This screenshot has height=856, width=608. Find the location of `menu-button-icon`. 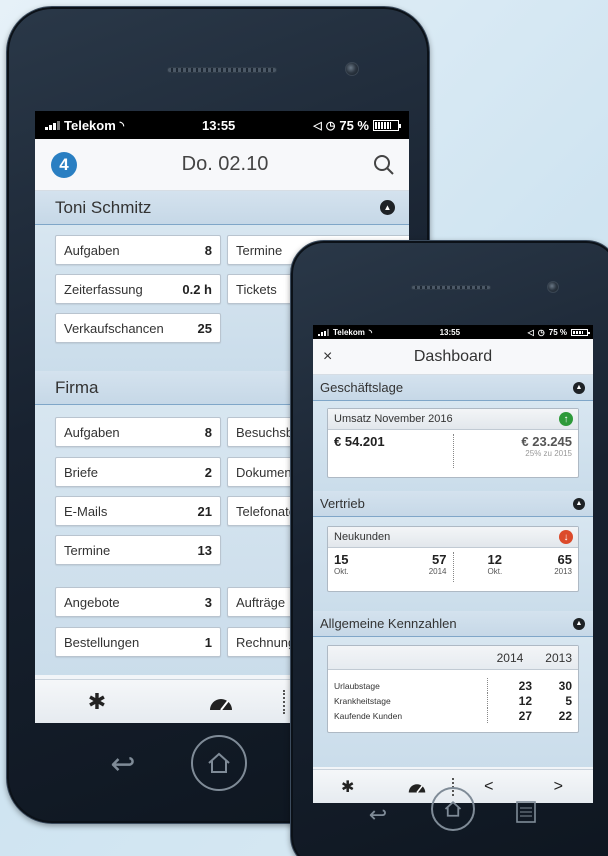

menu-button-icon is located at coordinates (526, 812).